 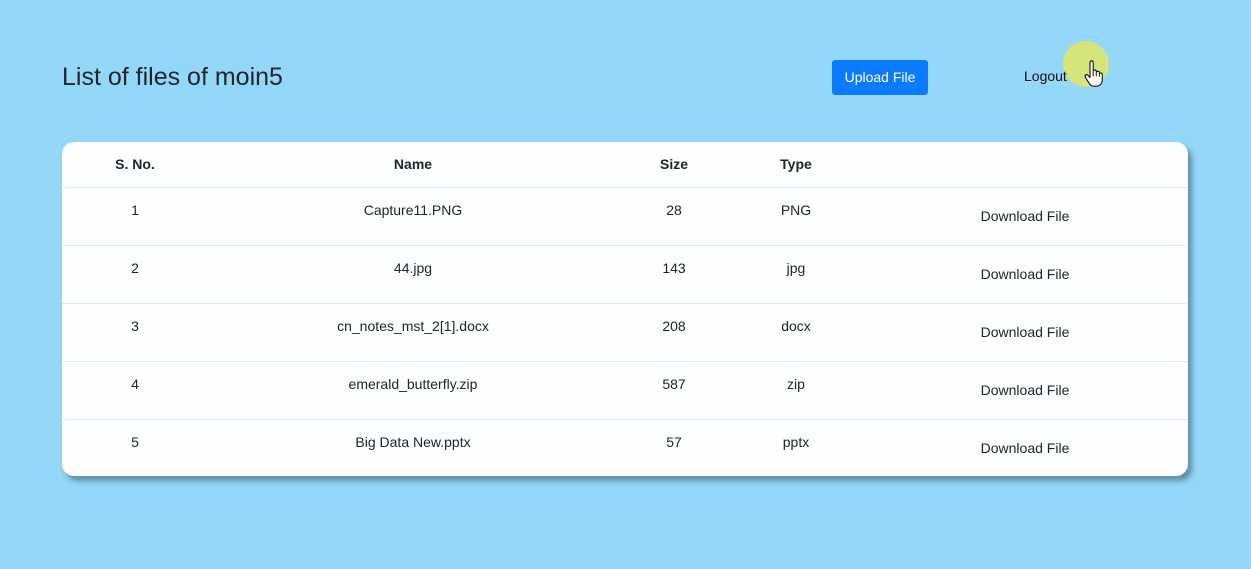 I want to click on table-row: 2 44.jpg 143 jpg Download File, so click(x=625, y=274).